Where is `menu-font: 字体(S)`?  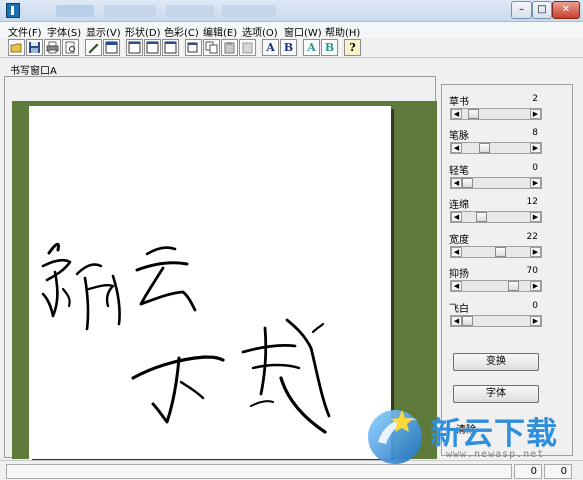
menu-font: 字体(S) is located at coordinates (64, 31).